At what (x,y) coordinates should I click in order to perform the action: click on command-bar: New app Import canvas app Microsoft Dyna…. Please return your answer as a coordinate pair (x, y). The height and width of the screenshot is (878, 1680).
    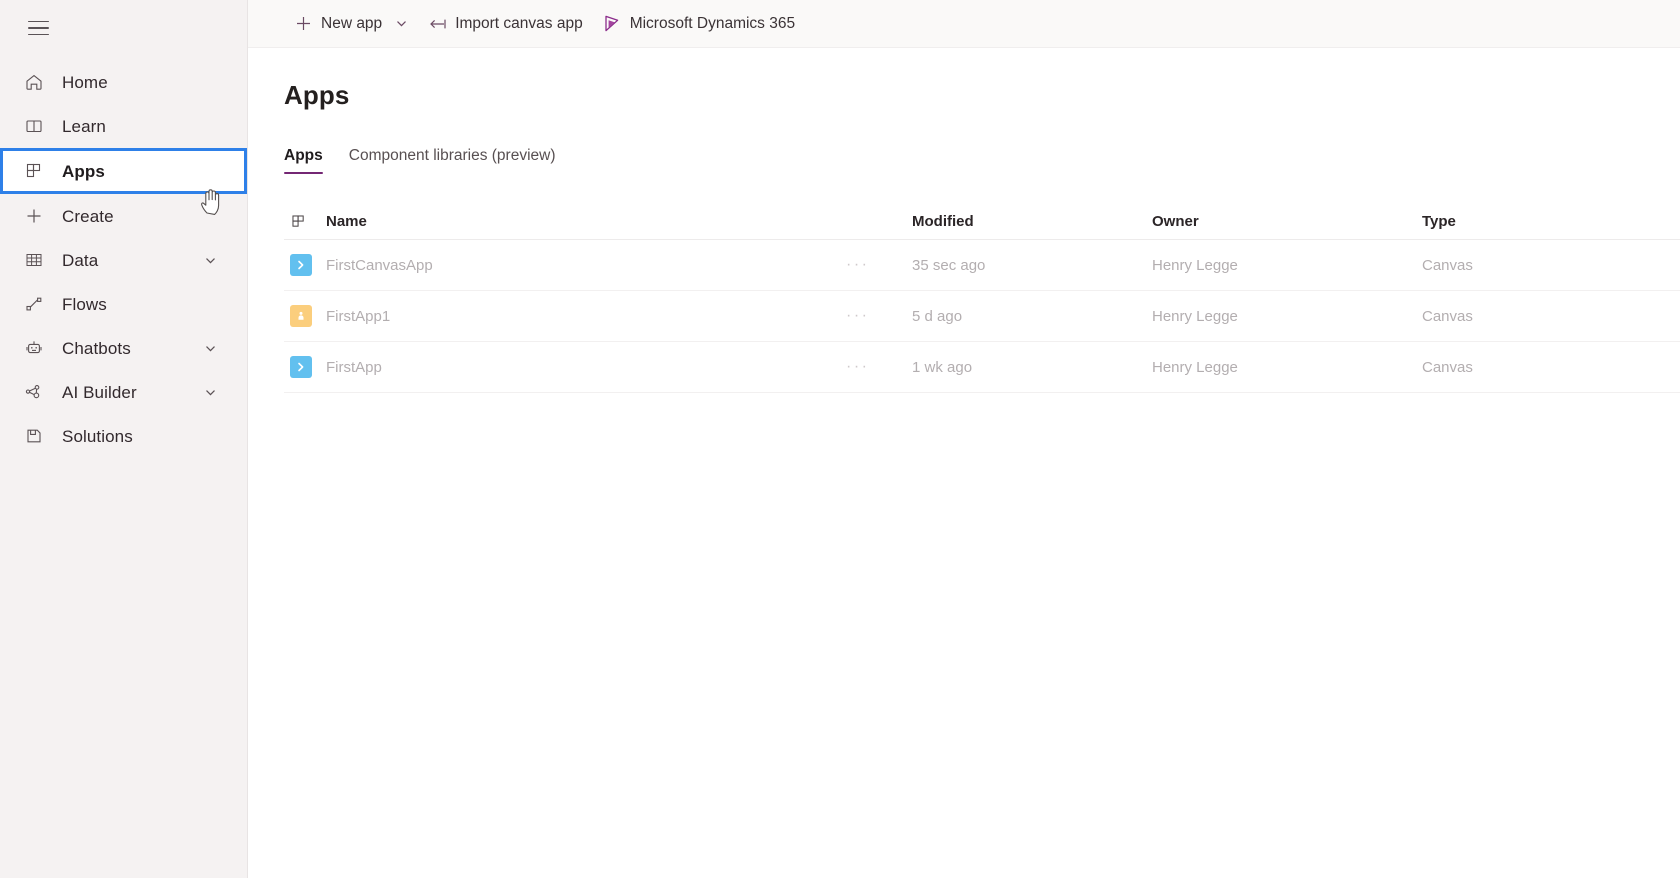
    Looking at the image, I should click on (964, 24).